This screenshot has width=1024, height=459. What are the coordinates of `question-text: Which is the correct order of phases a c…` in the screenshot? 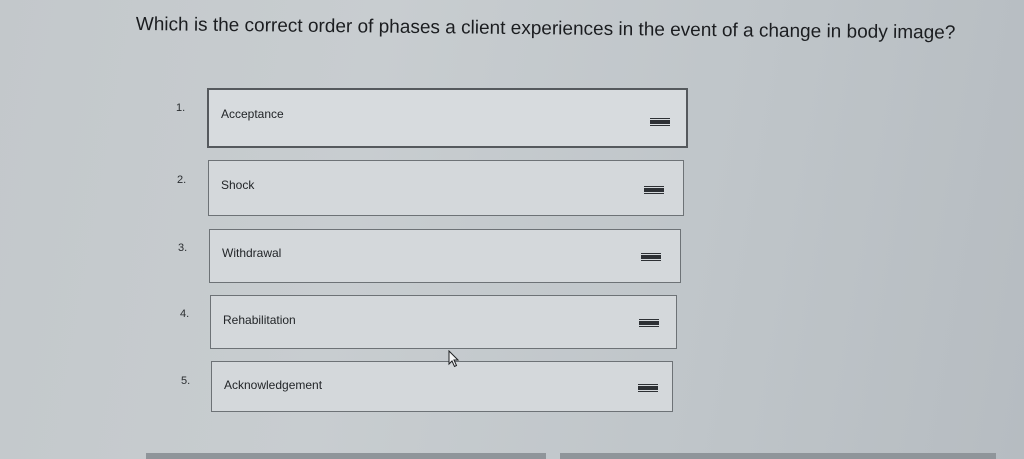 It's located at (545, 28).